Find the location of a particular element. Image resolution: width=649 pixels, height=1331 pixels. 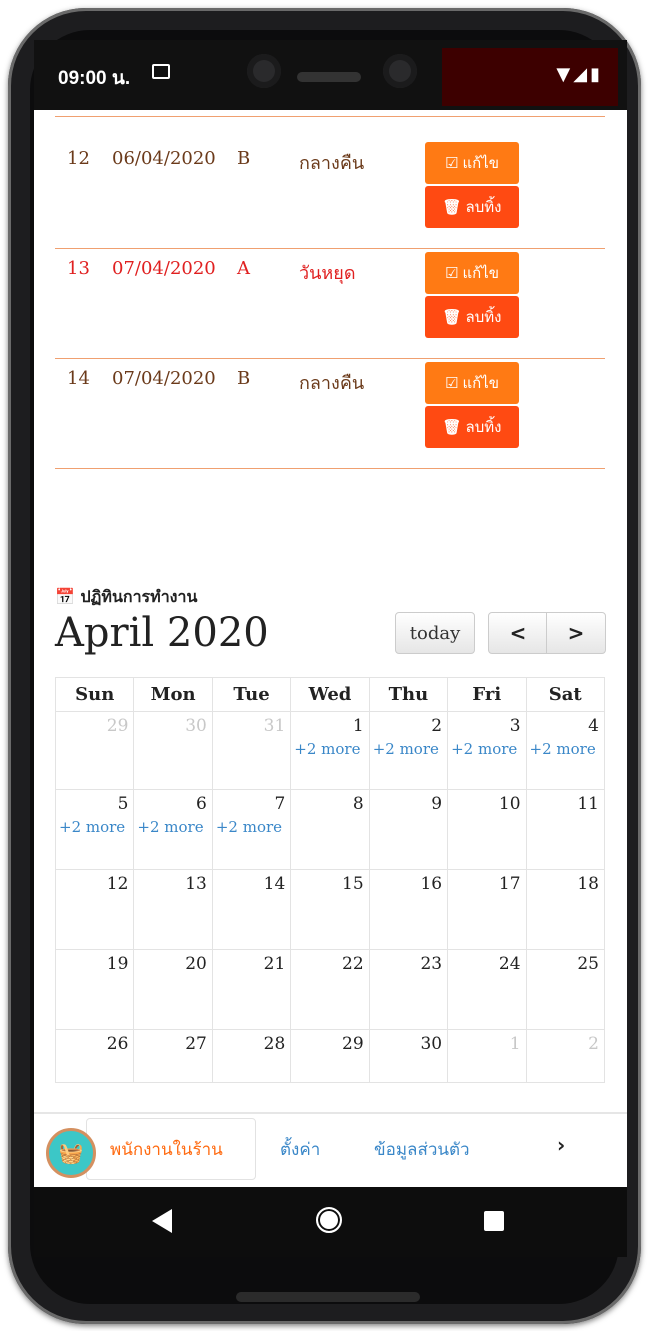

calendar-week-row: 12 13 14 15 16 17 18 is located at coordinates (330, 909).